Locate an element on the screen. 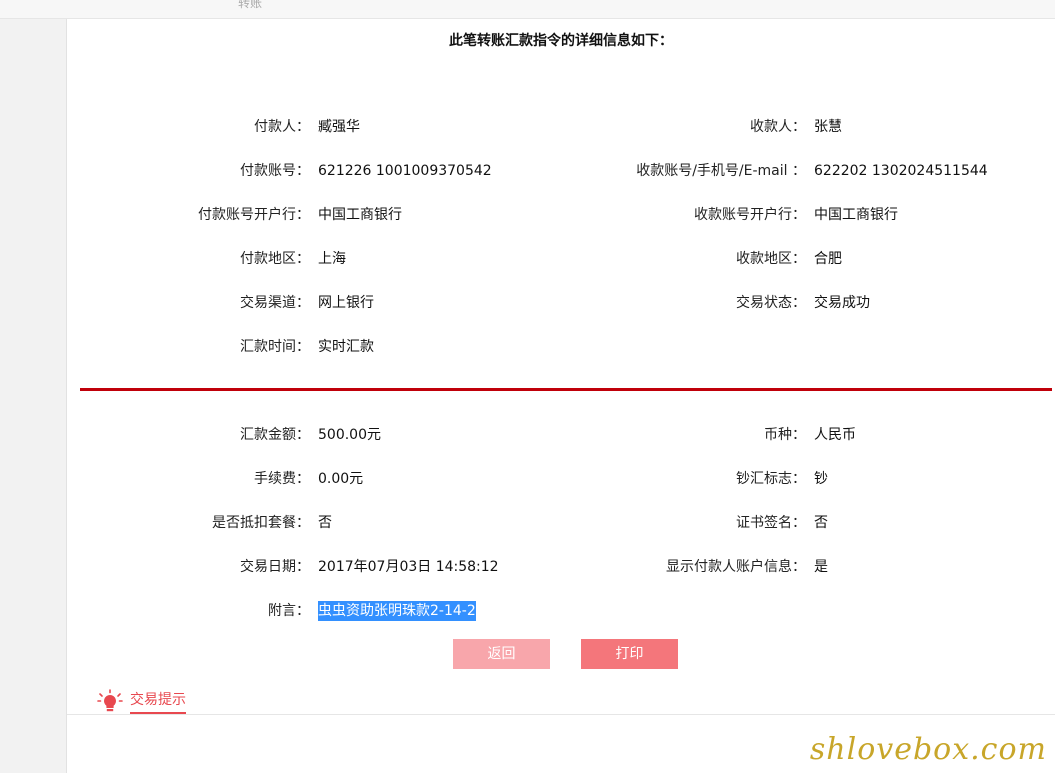 Image resolution: width=1055 pixels, height=773 pixels. trade-date-label: 交易日期： is located at coordinates (275, 567).